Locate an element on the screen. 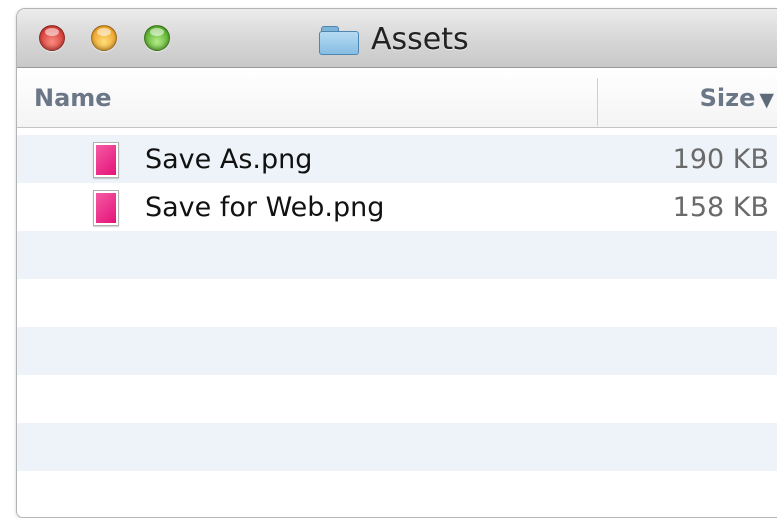 This screenshot has height=518, width=777. window-title-group: Assets is located at coordinates (394, 39).